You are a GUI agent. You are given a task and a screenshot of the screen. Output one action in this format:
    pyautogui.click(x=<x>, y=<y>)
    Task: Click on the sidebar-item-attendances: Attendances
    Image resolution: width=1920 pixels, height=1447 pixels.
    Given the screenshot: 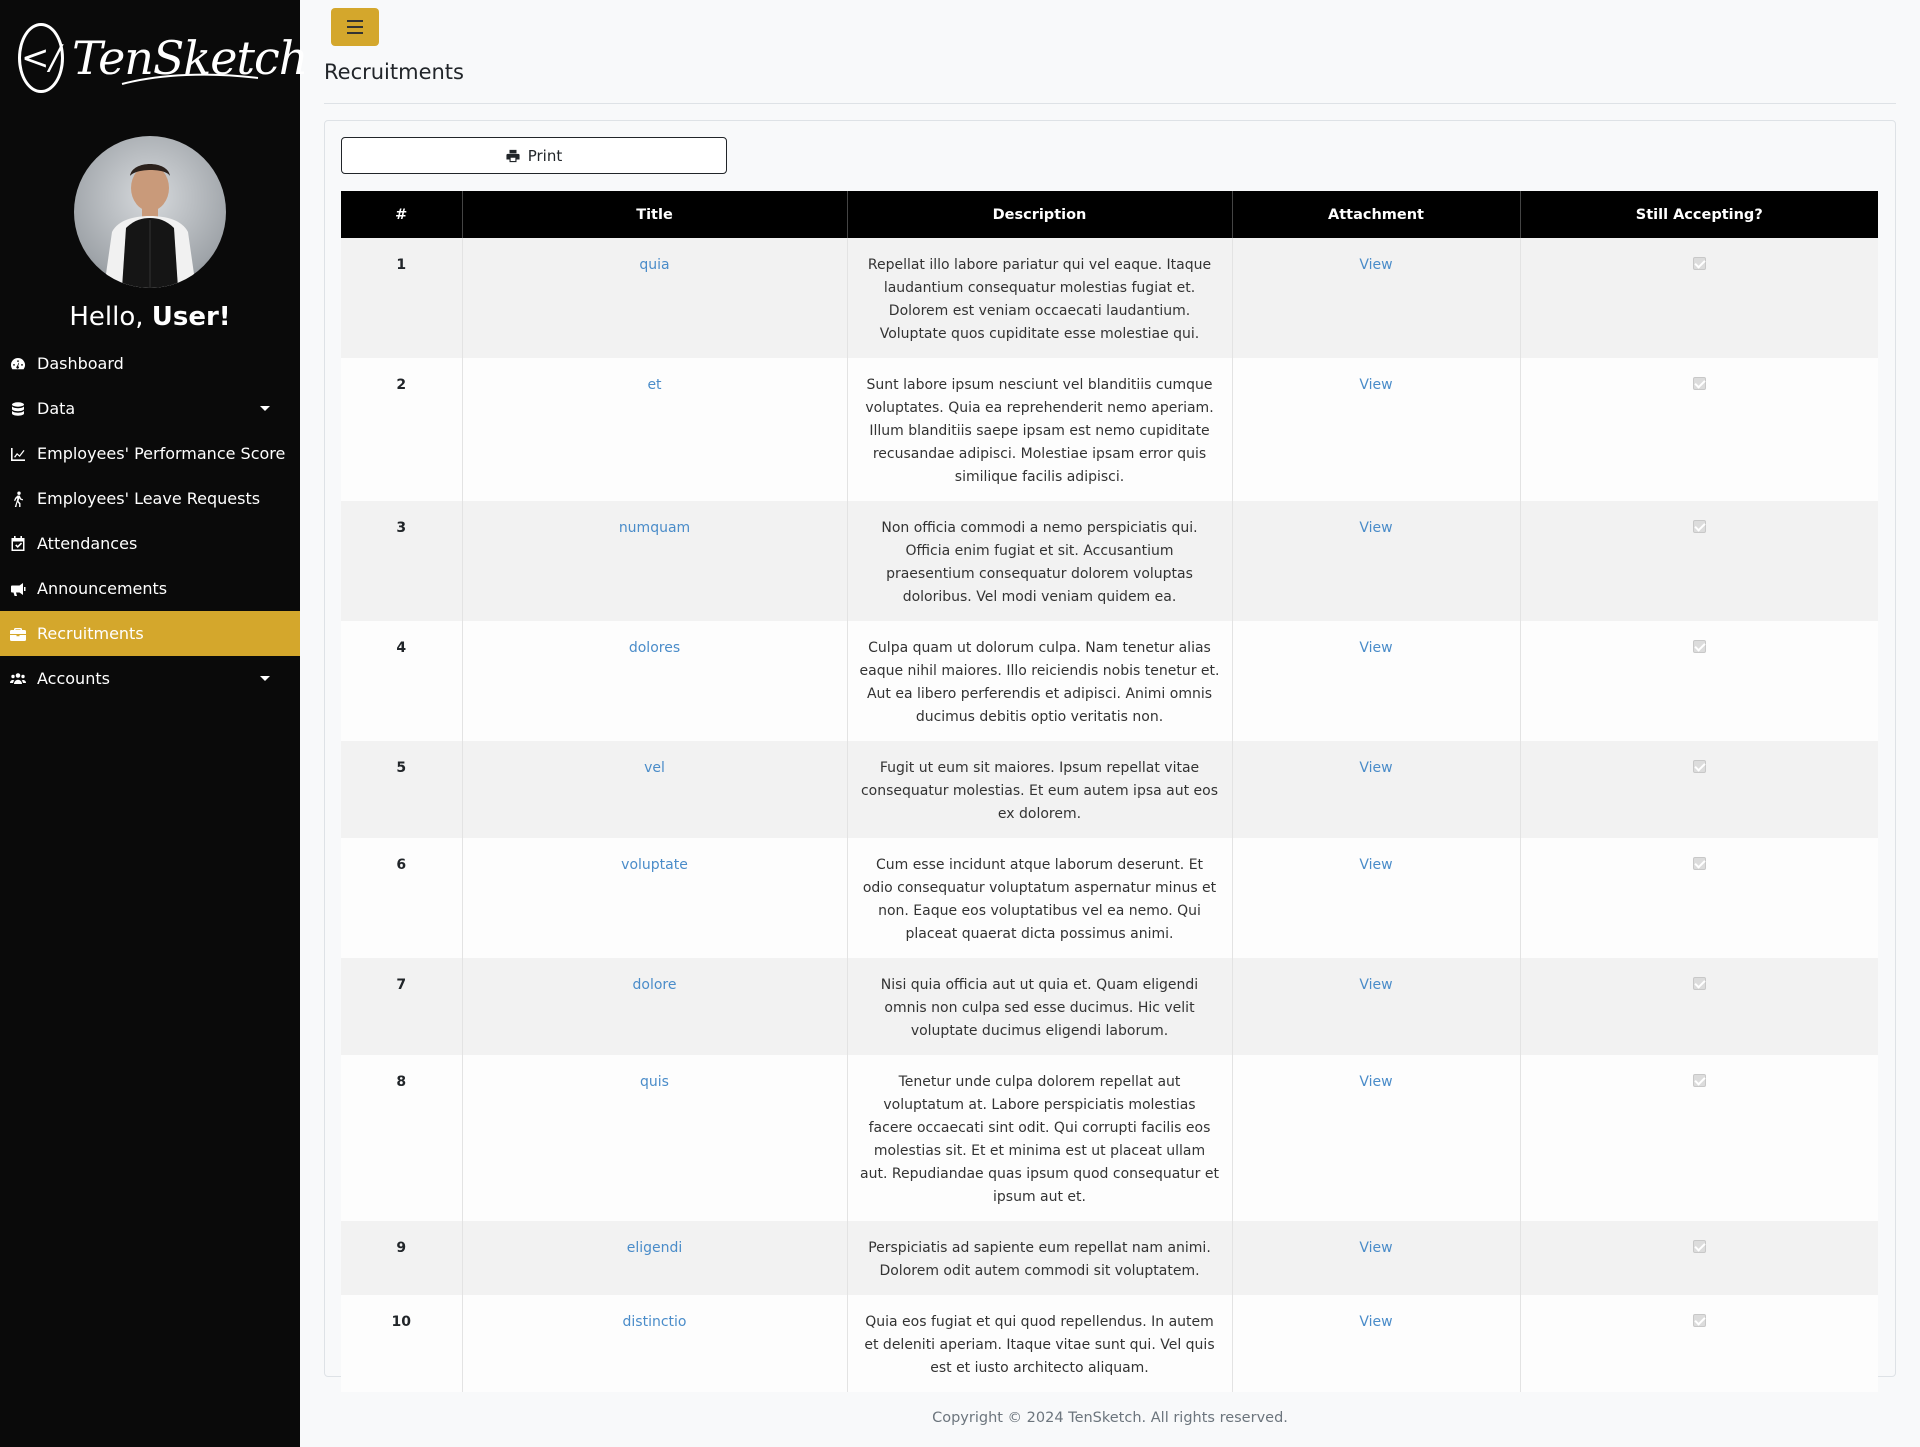 What is the action you would take?
    pyautogui.click(x=150, y=543)
    